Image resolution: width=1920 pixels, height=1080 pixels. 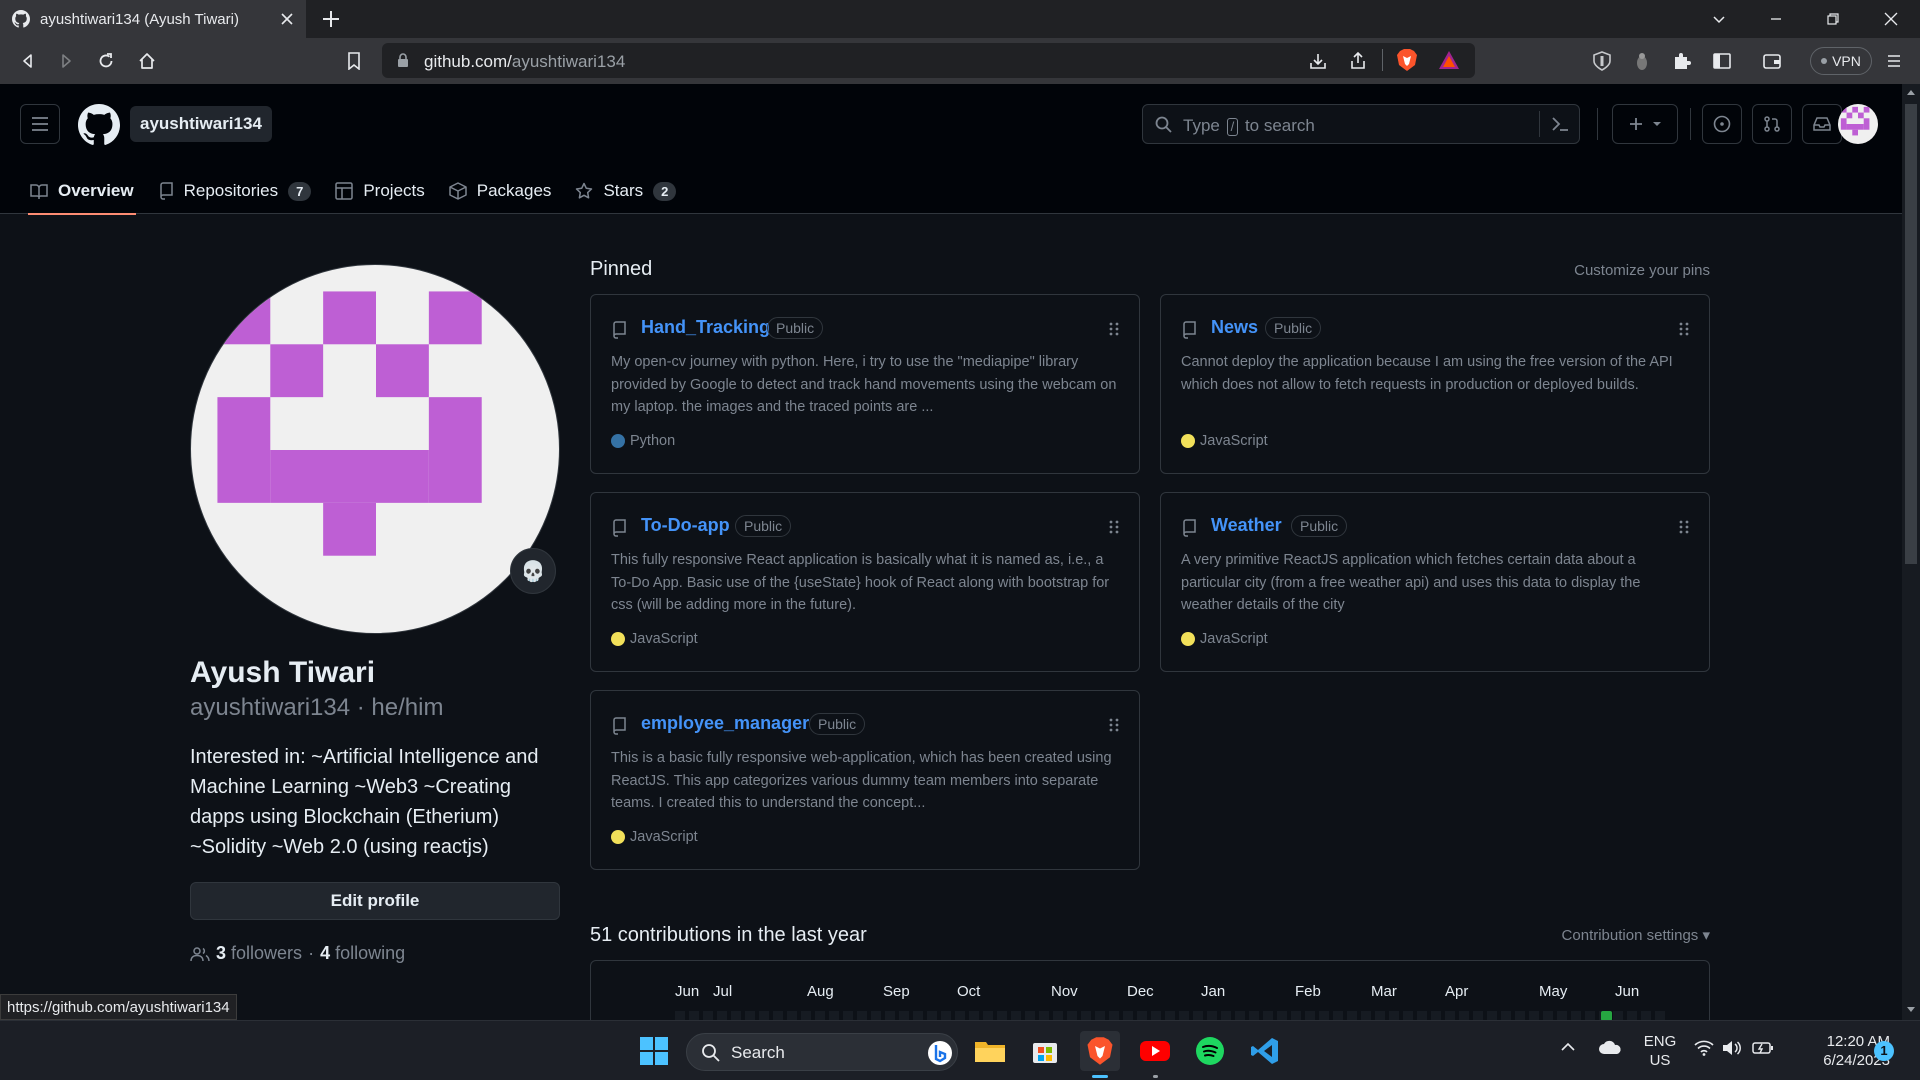 What do you see at coordinates (106, 61) in the screenshot?
I see `reload-icon` at bounding box center [106, 61].